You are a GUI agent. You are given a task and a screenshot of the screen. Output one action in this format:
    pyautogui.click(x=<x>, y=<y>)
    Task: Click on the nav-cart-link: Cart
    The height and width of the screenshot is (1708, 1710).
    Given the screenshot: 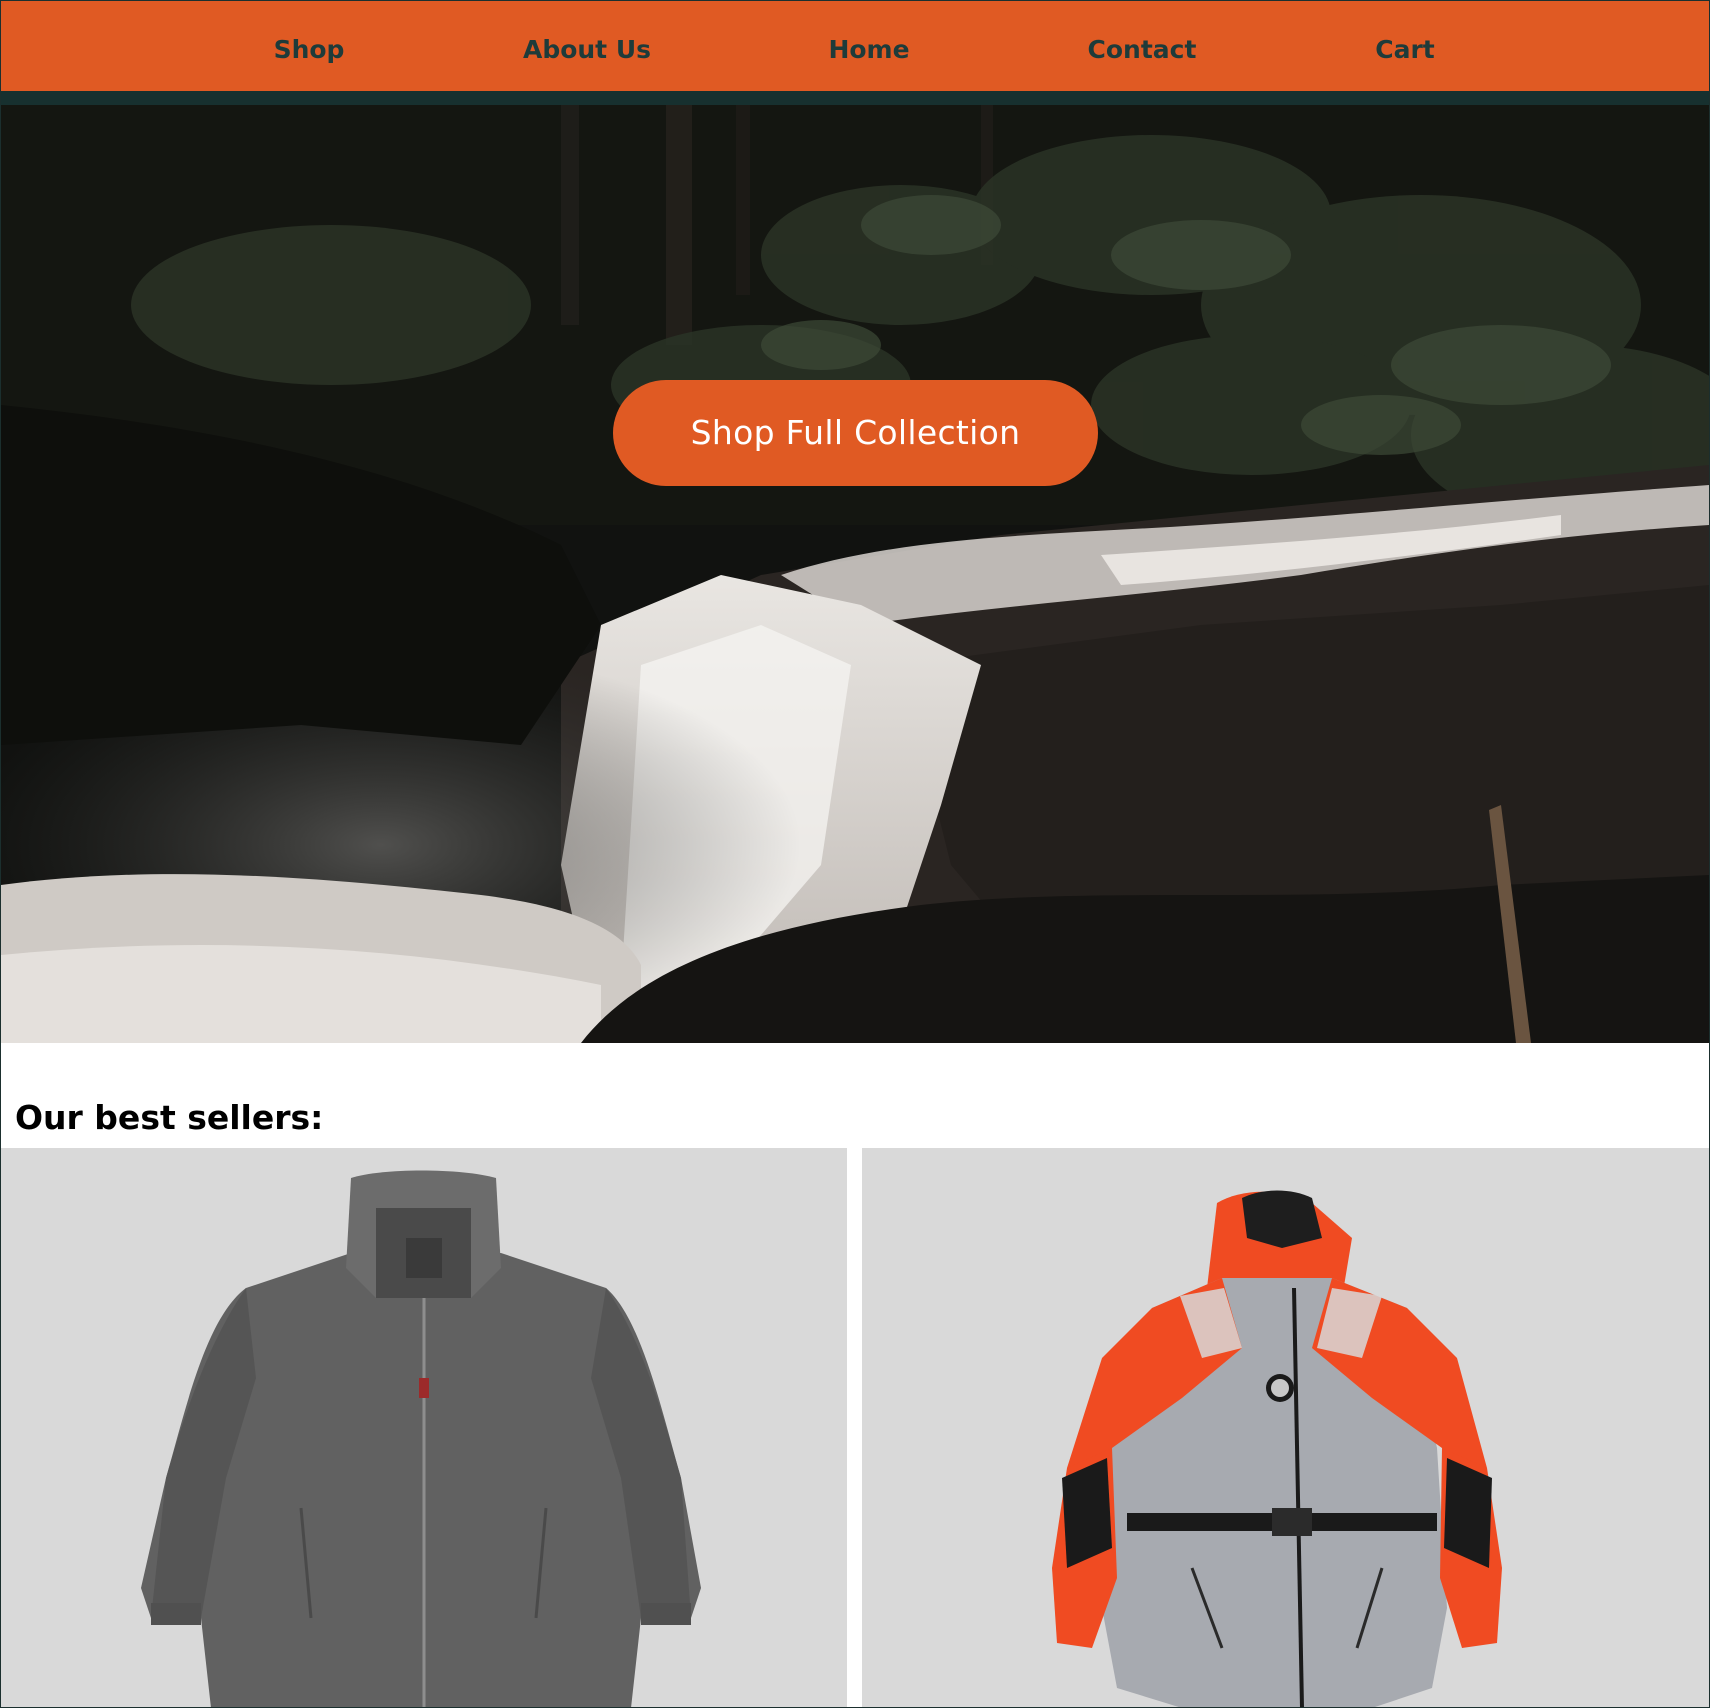 What is the action you would take?
    pyautogui.click(x=1405, y=46)
    